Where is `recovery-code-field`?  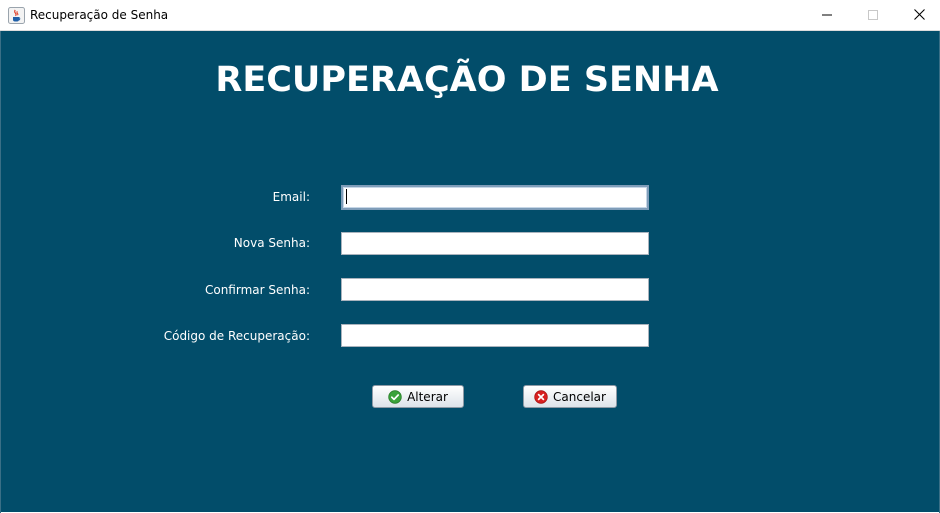
recovery-code-field is located at coordinates (495, 335).